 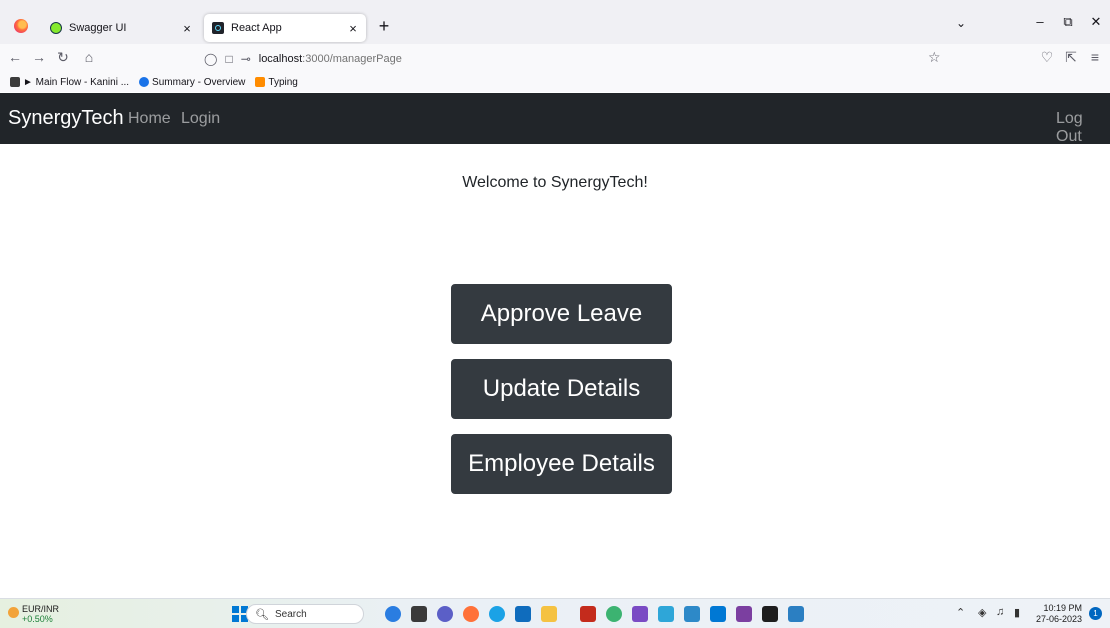 What do you see at coordinates (228, 59) in the screenshot?
I see `page-icon: □` at bounding box center [228, 59].